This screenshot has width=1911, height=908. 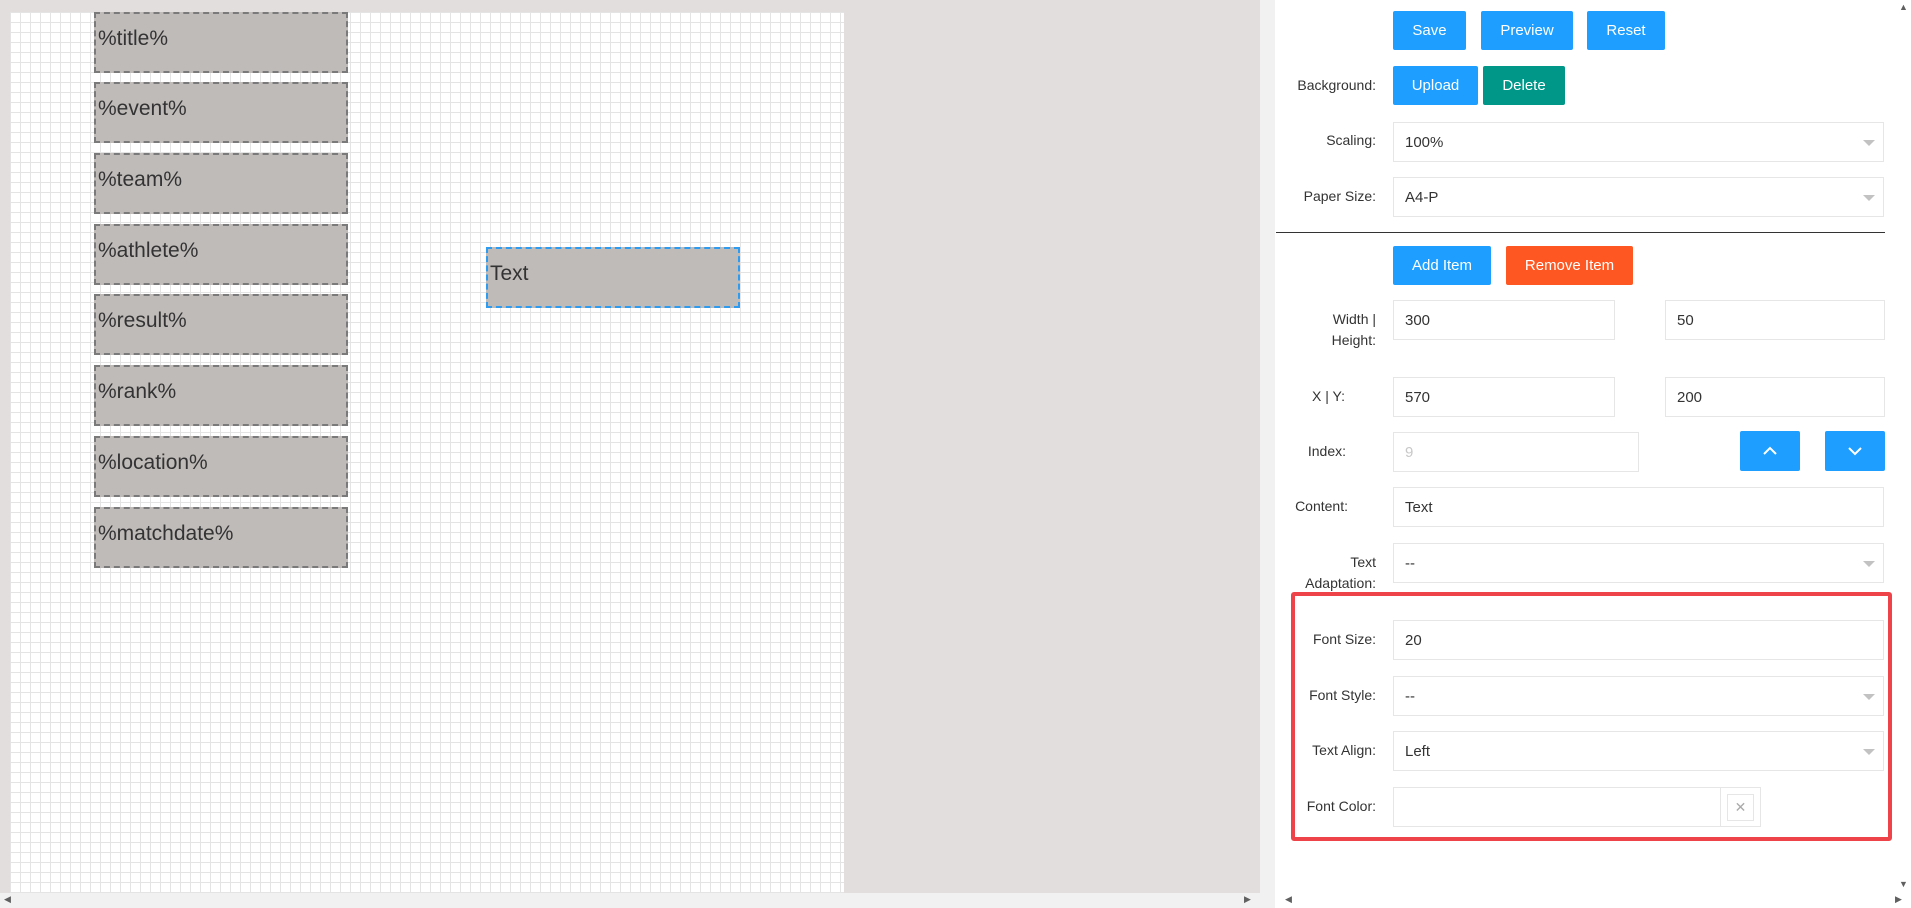 I want to click on y-input: 200, so click(x=1775, y=397).